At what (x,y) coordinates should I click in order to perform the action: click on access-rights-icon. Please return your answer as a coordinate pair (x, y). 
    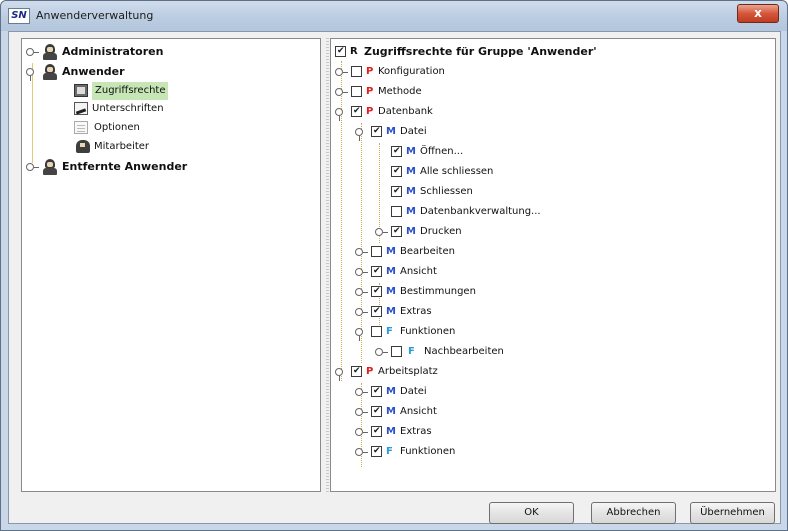
    Looking at the image, I should click on (81, 90).